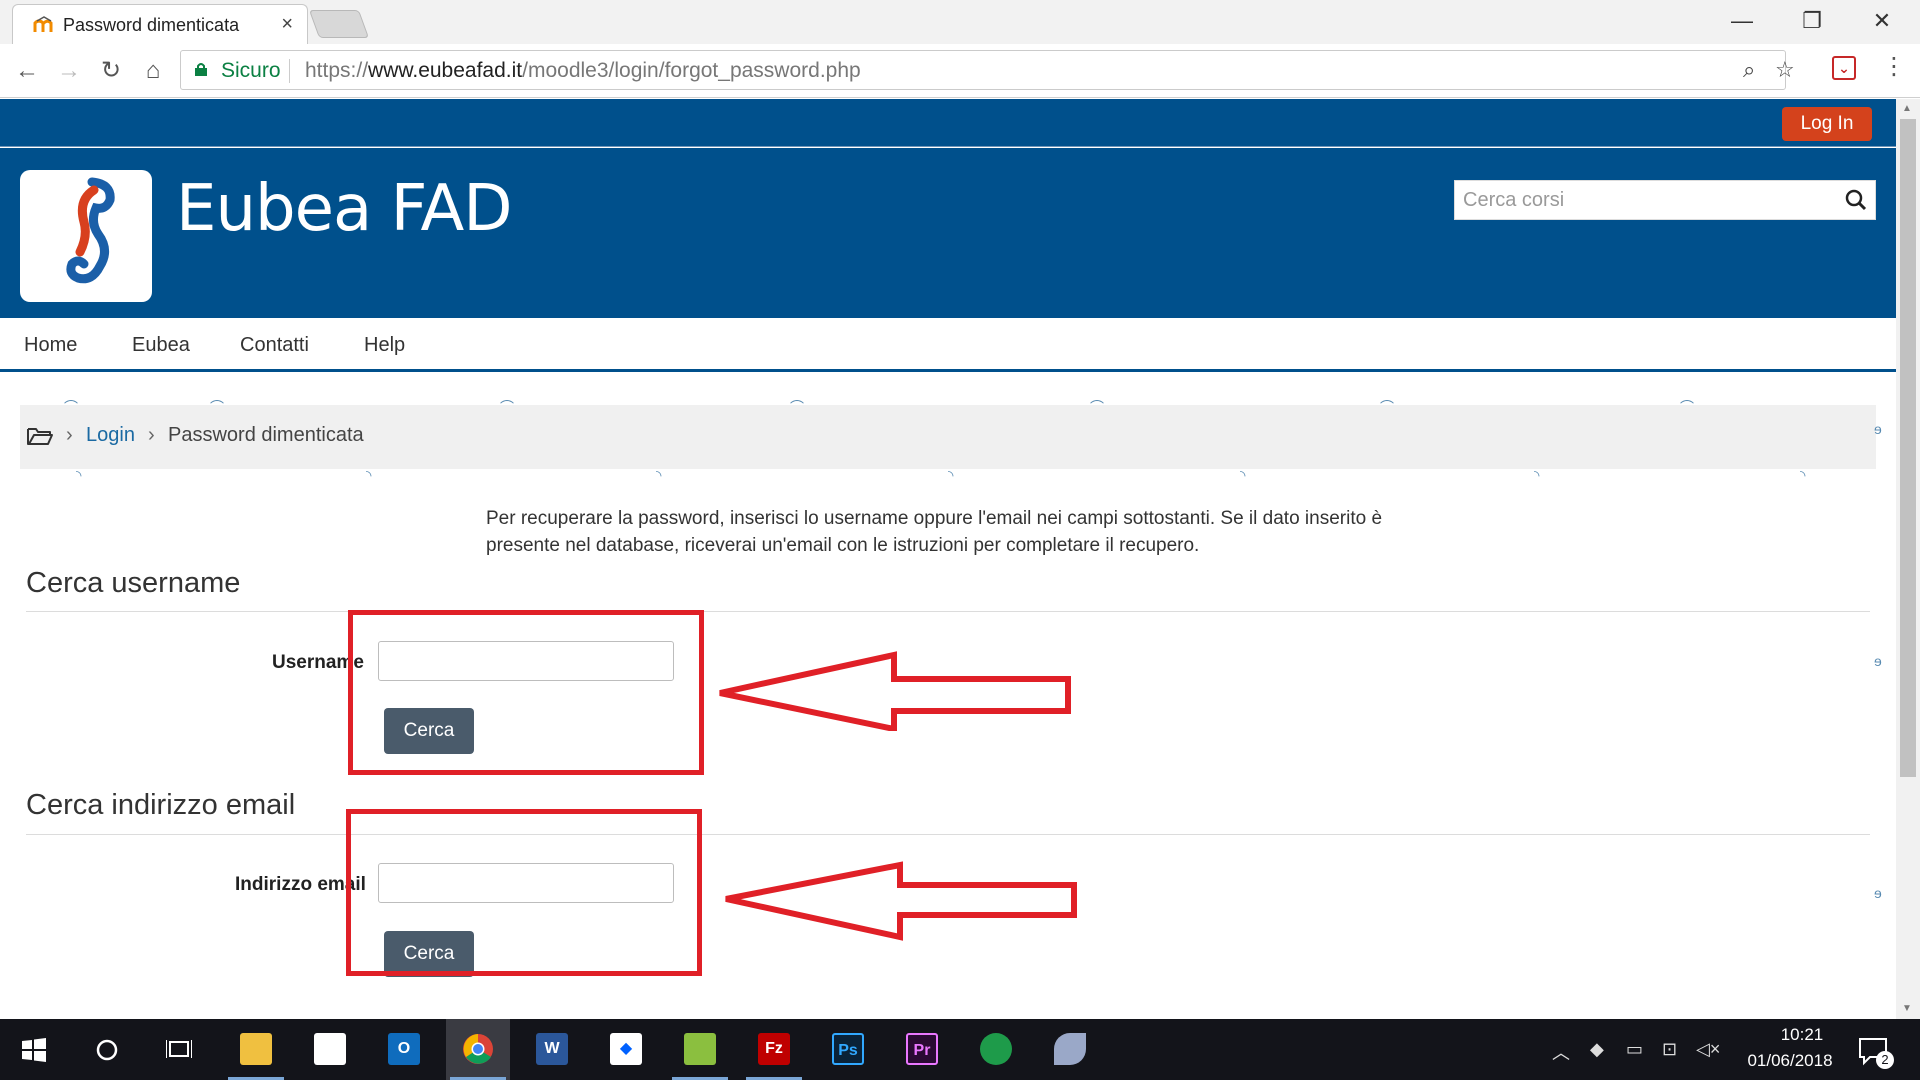 The width and height of the screenshot is (1920, 1080). Describe the element at coordinates (274, 345) in the screenshot. I see `nav-item-contatti: Contatti` at that location.